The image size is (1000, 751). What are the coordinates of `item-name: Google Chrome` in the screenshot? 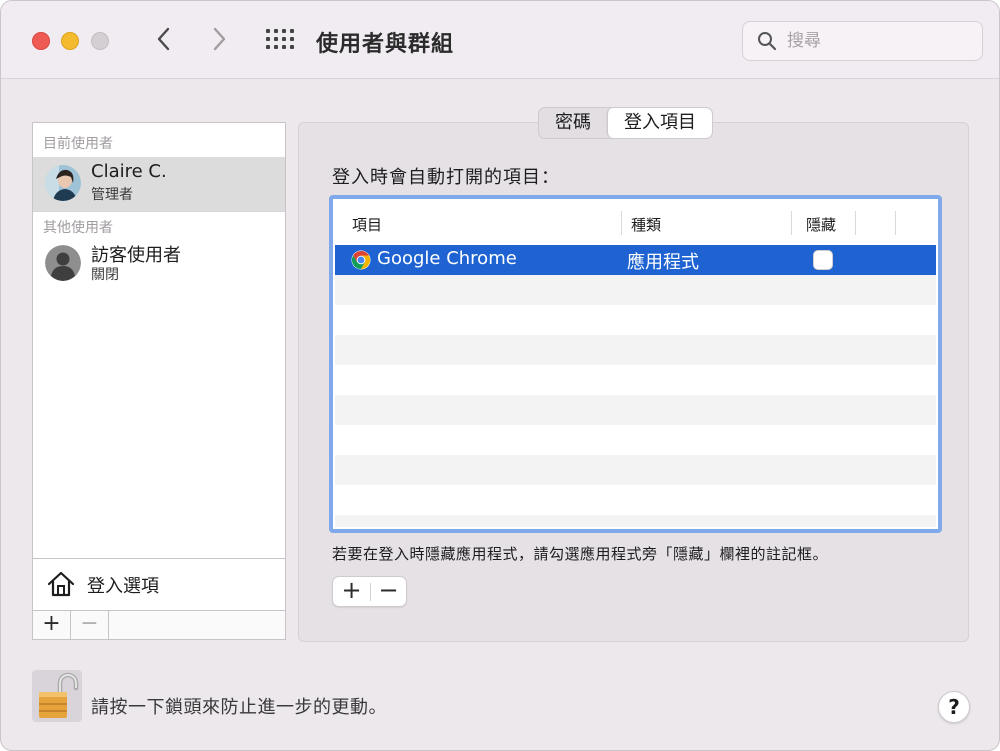 It's located at (447, 258).